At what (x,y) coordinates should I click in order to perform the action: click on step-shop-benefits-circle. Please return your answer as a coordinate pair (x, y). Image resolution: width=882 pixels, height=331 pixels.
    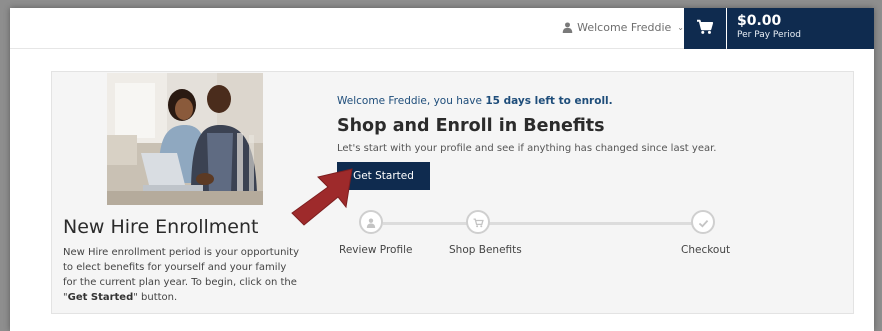
    Looking at the image, I should click on (478, 222).